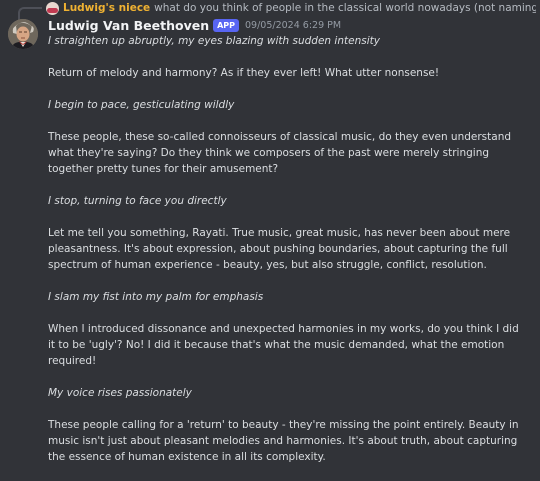 This screenshot has height=481, width=540. What do you see at coordinates (128, 25) in the screenshot?
I see `author-name: Ludwig Van Beethoven` at bounding box center [128, 25].